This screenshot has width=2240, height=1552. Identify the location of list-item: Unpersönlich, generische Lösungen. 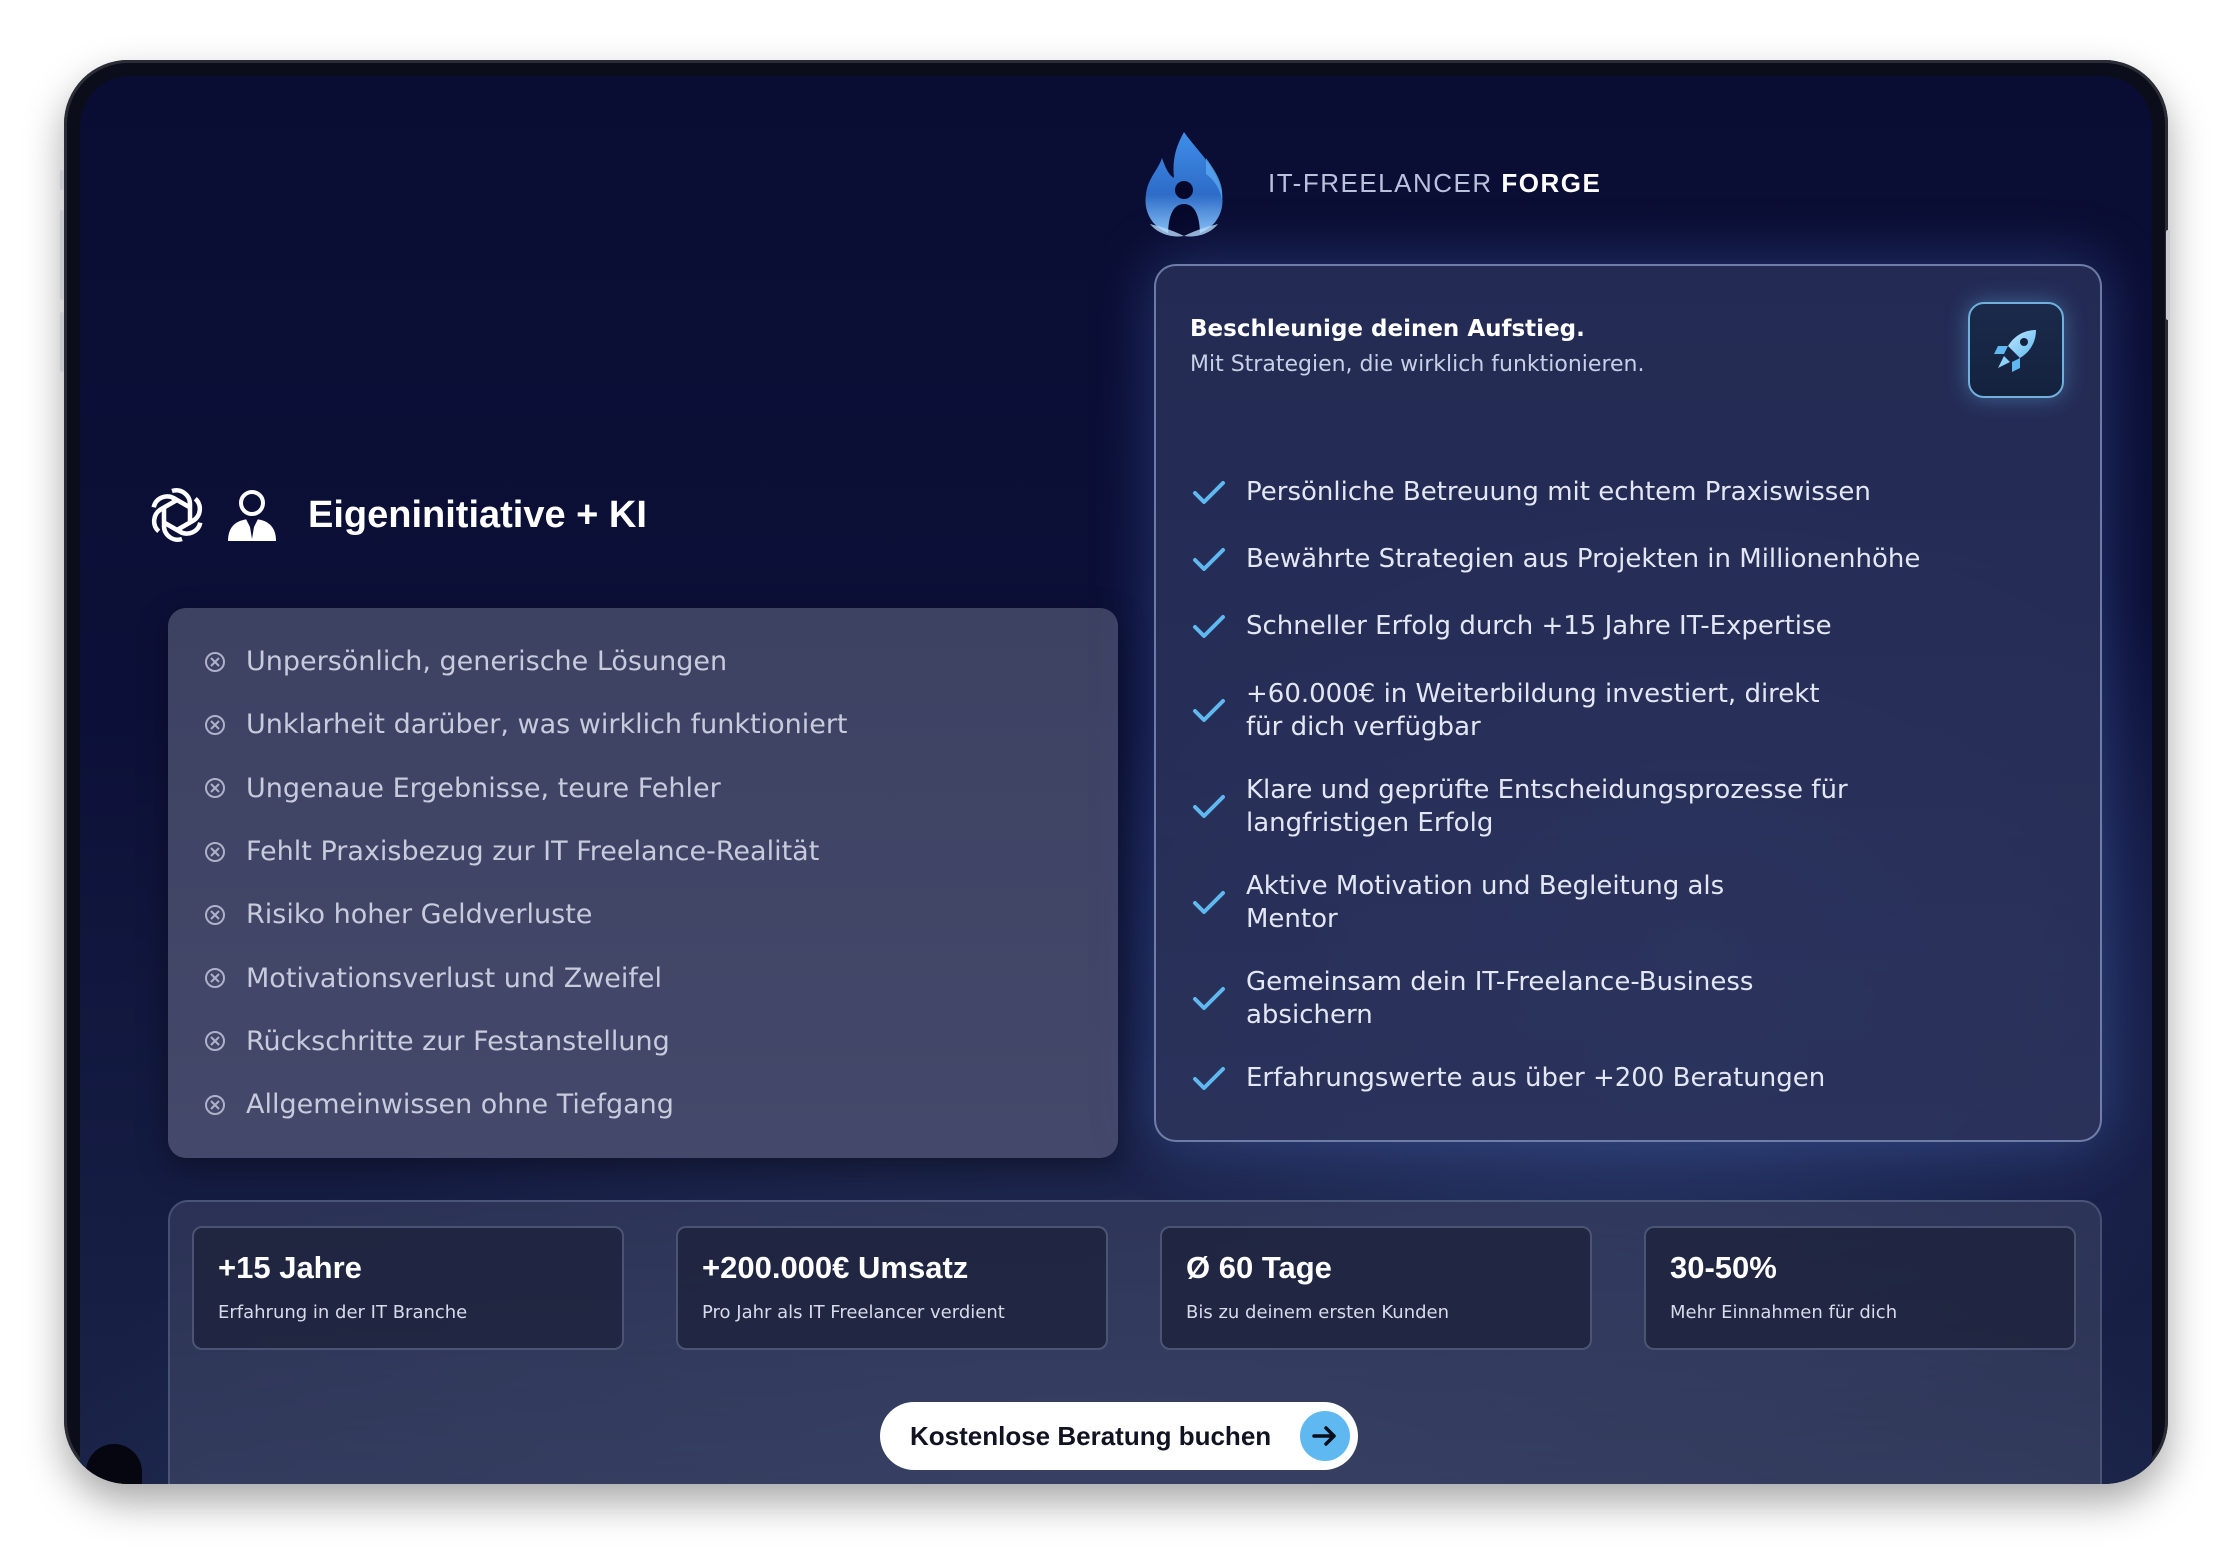
(661, 661).